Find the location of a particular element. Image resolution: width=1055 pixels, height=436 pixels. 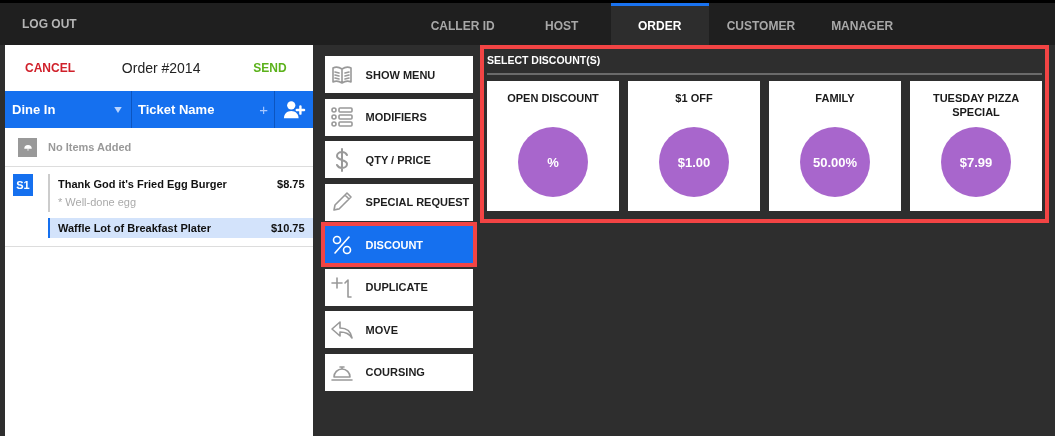

discount-card: OPEN DISCOUNT % is located at coordinates (553, 146).